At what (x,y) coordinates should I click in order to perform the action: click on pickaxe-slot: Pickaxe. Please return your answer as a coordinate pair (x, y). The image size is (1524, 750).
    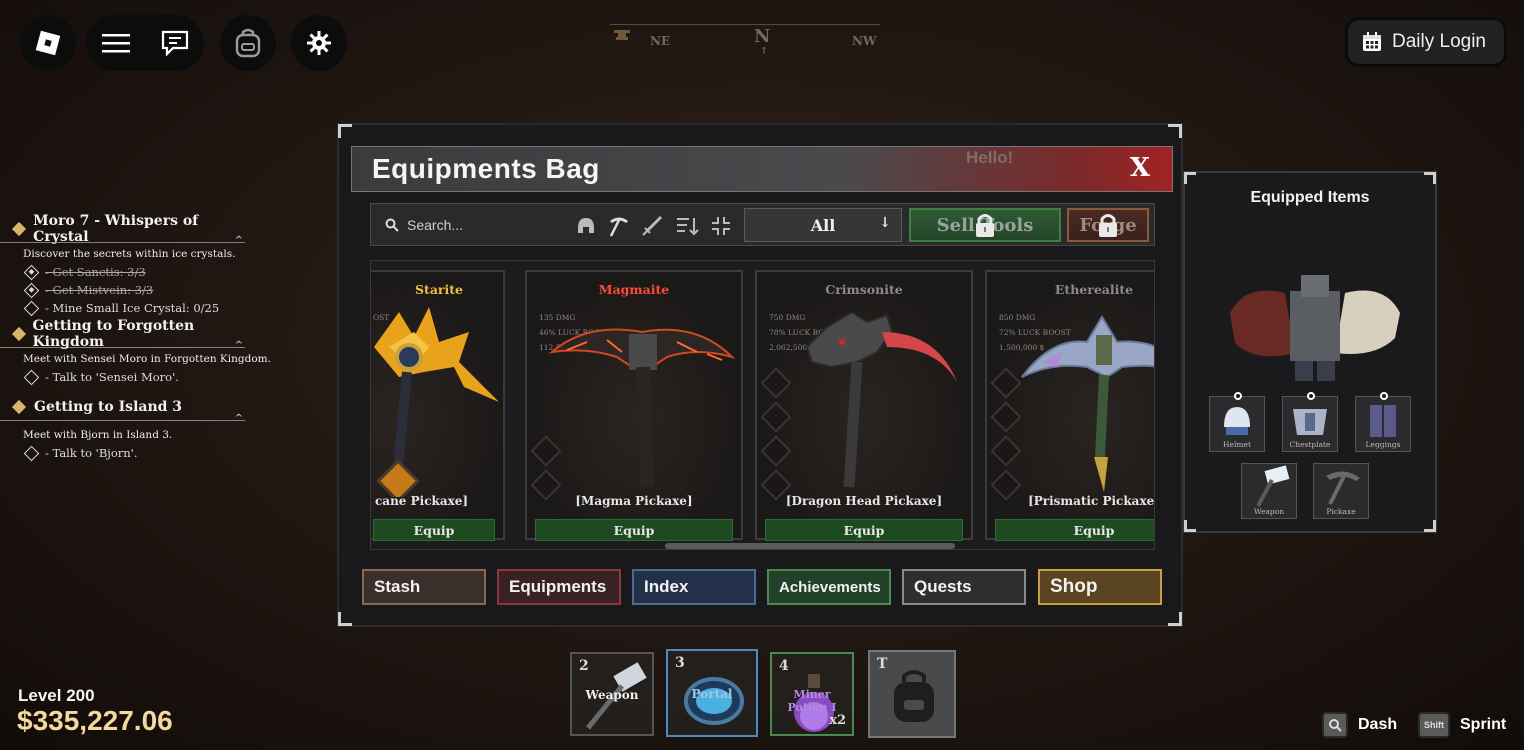
    Looking at the image, I should click on (1341, 491).